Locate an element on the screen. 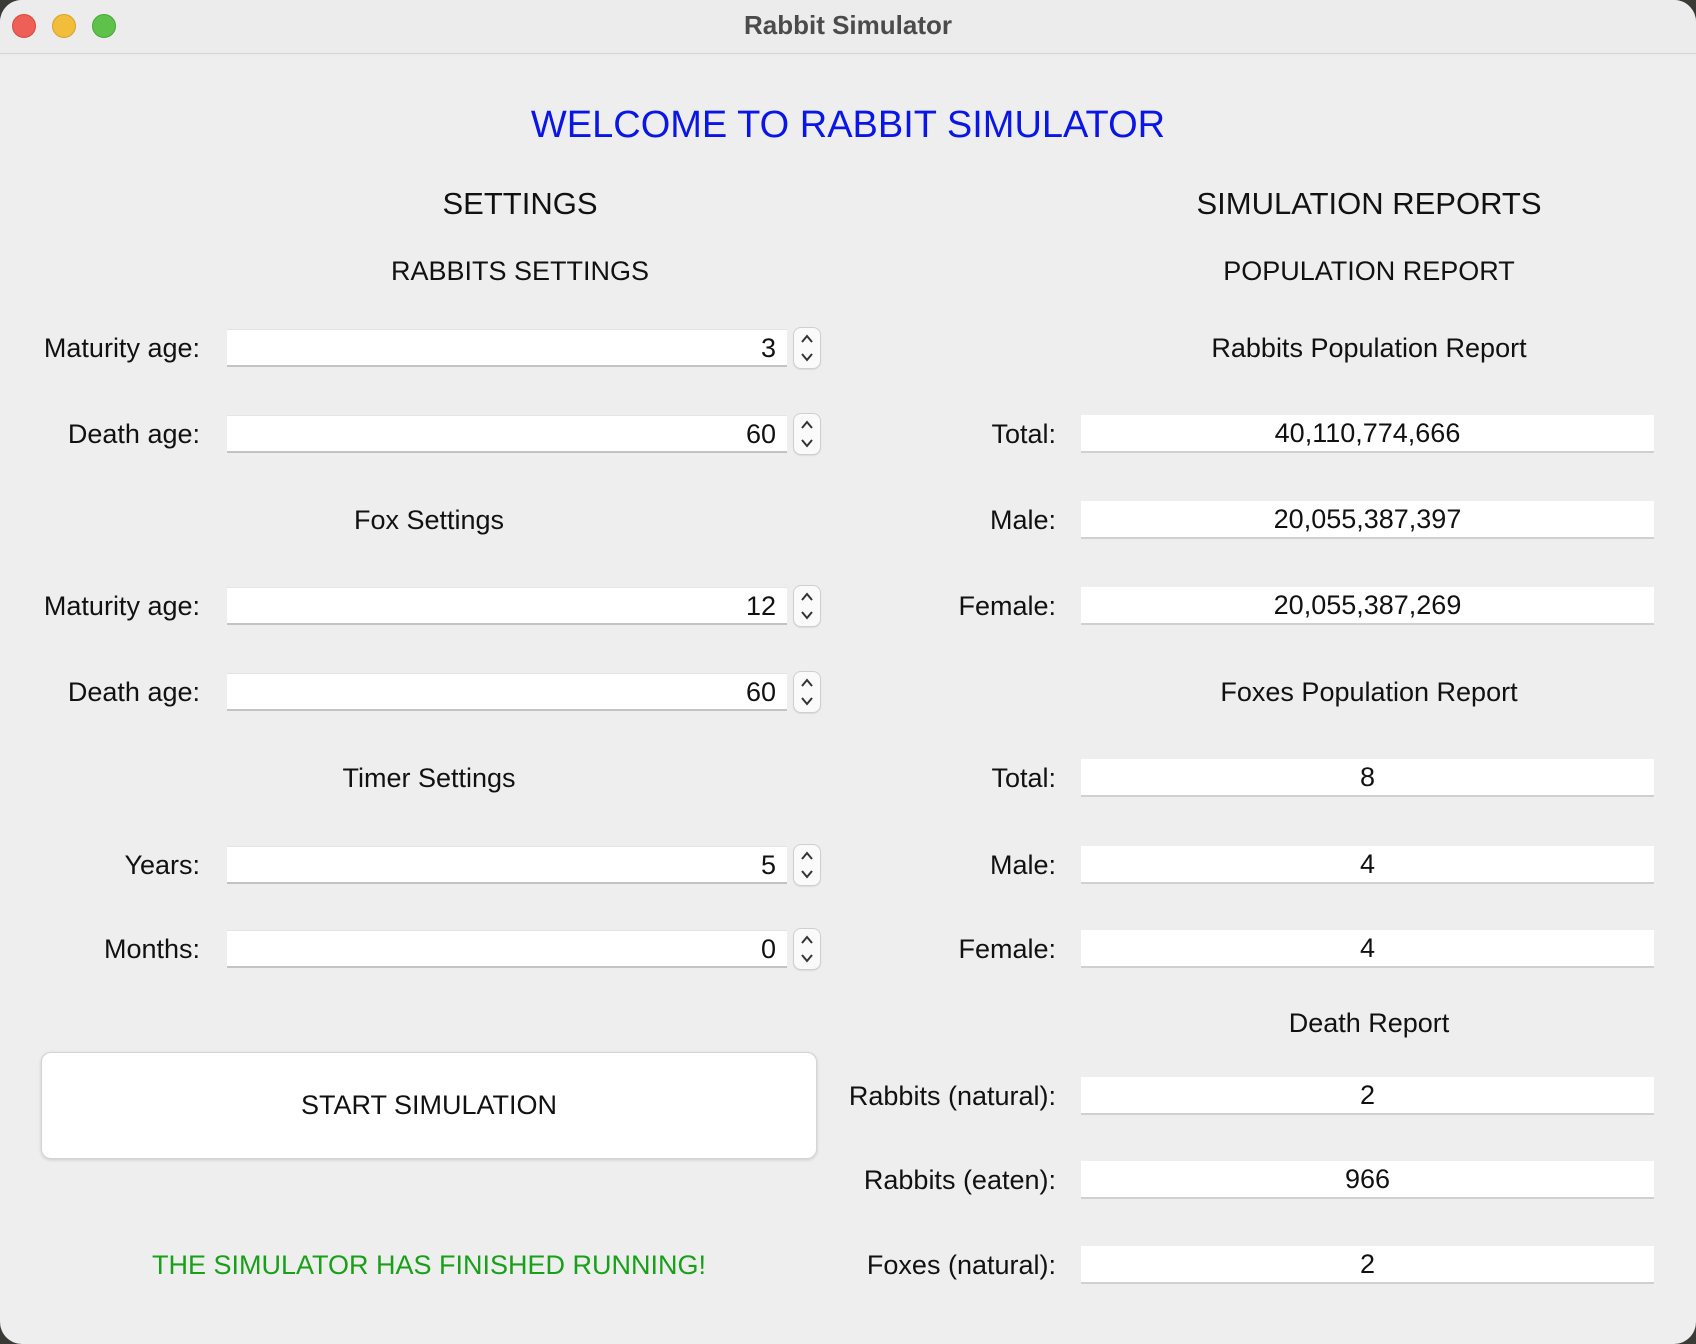  window-title: Rabbit Simulator is located at coordinates (847, 25).